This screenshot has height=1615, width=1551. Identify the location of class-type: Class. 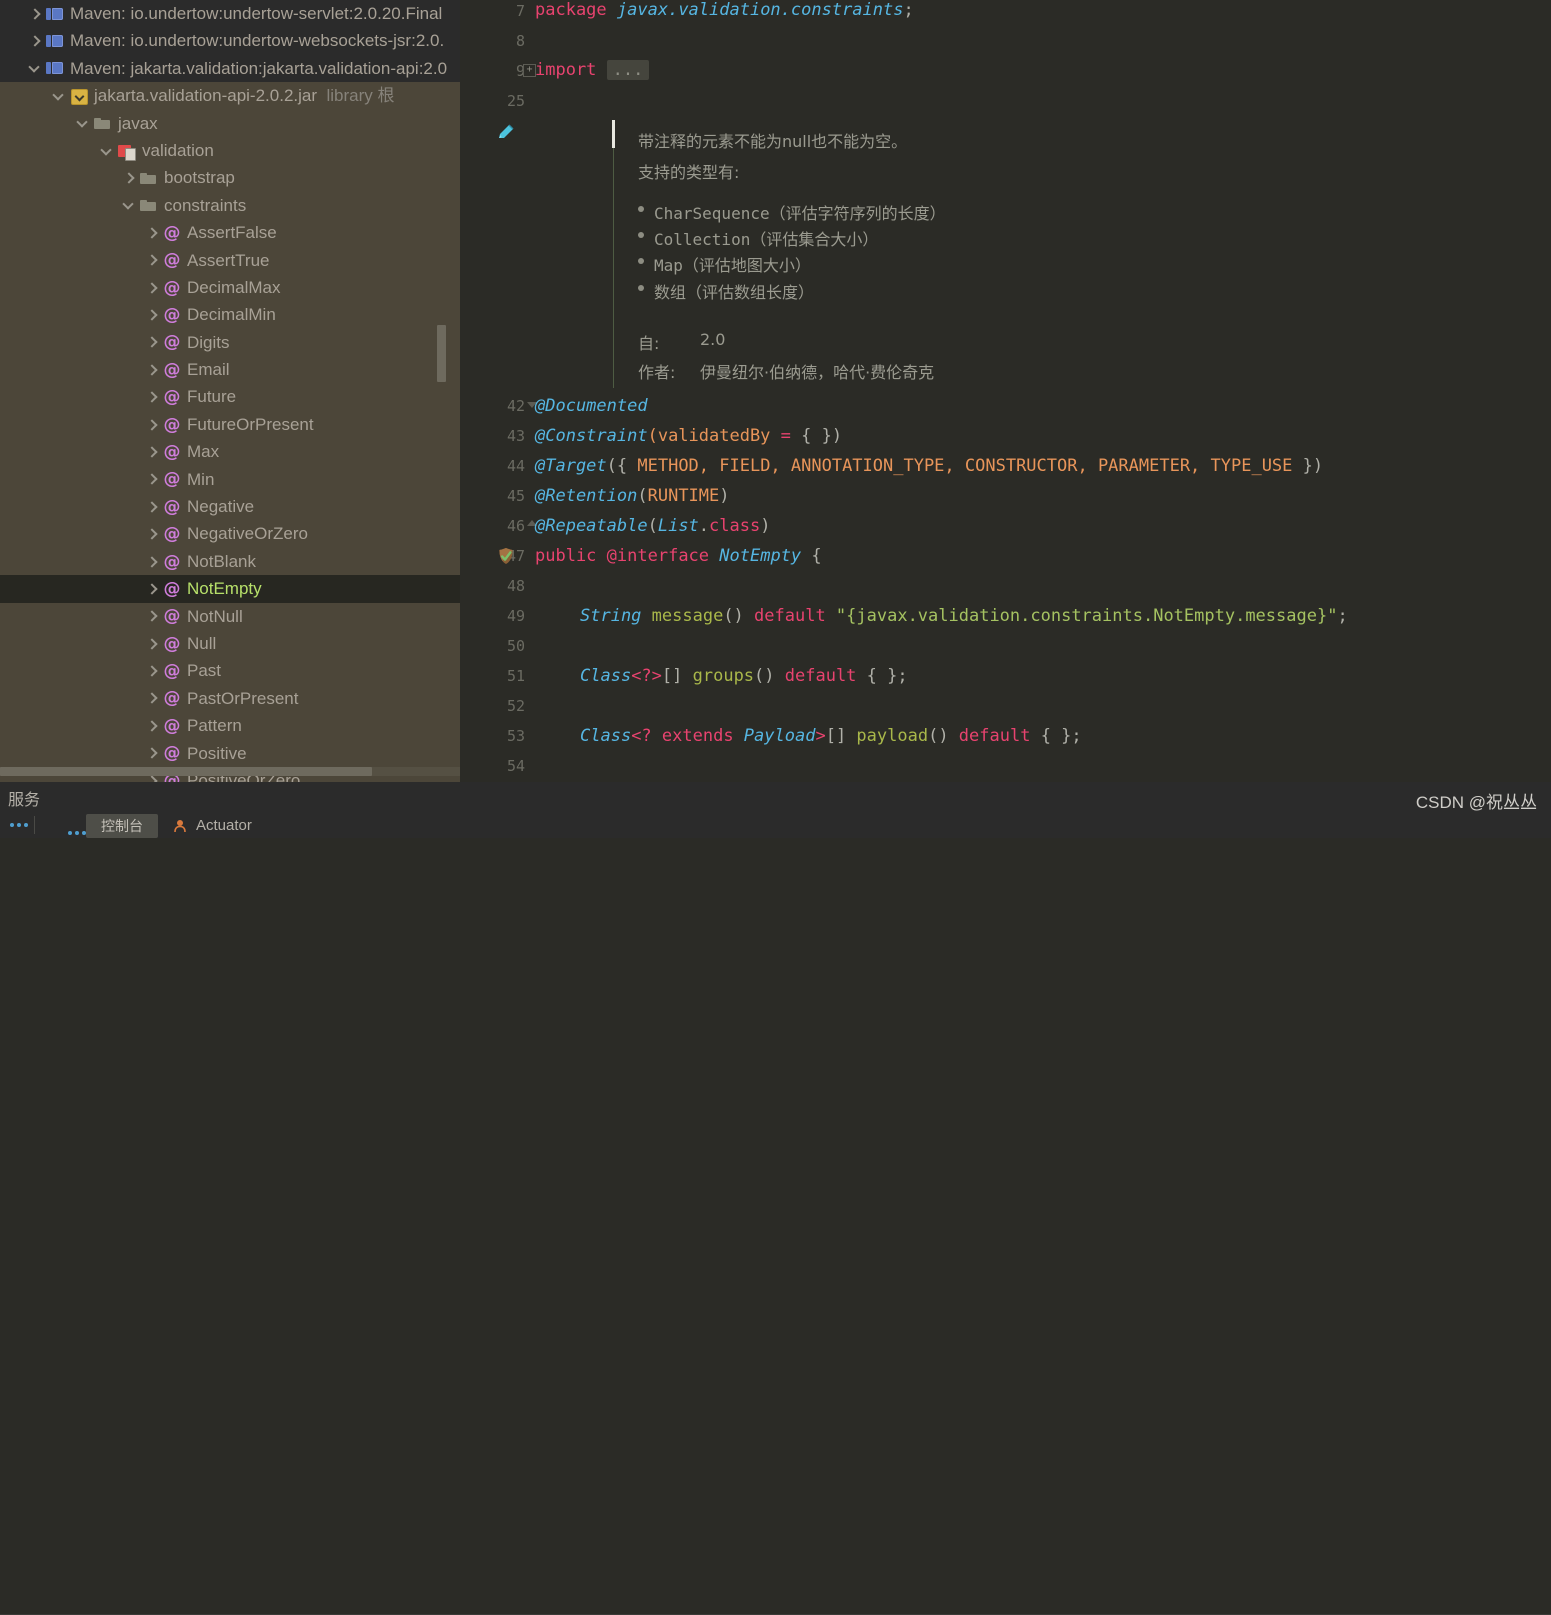
(606, 676).